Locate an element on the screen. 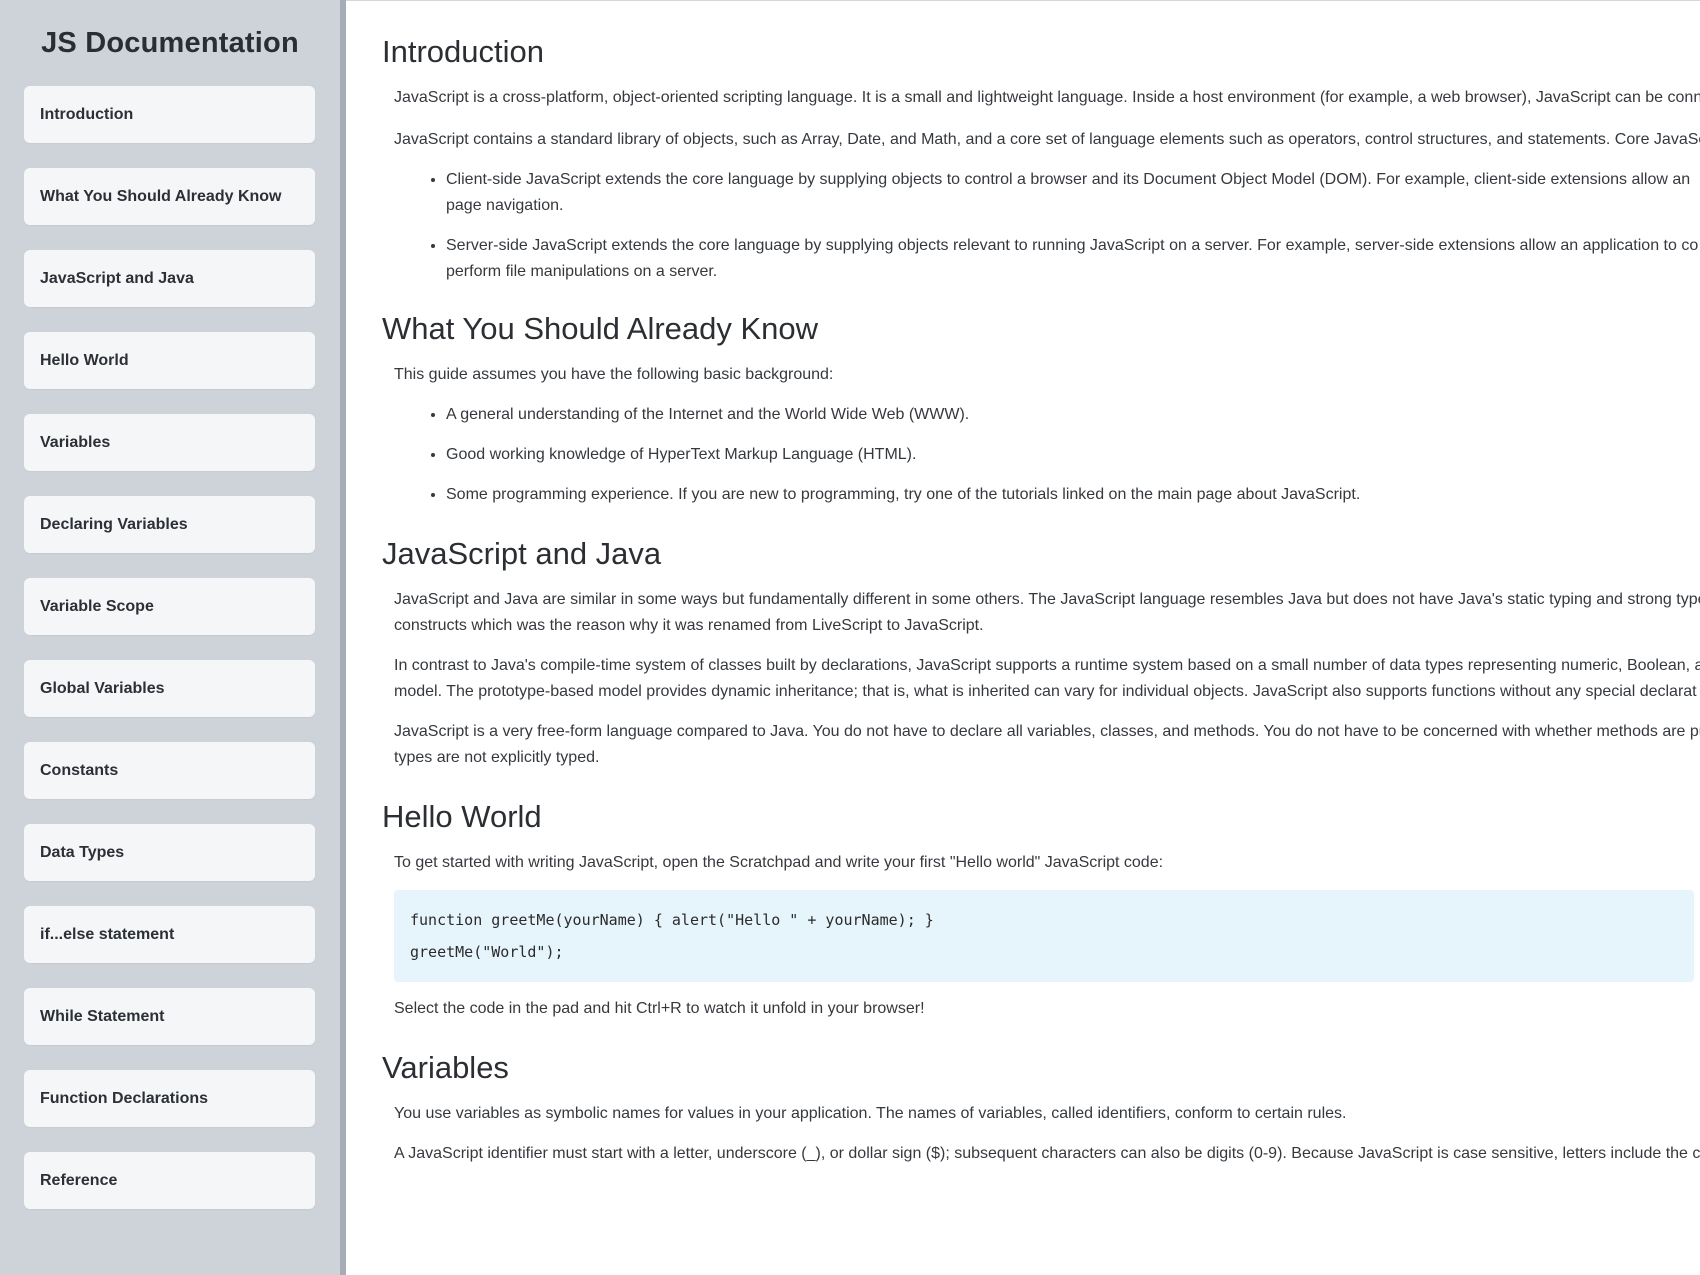 The image size is (1700, 1275). nav-link-hello-world: Hello World is located at coordinates (169, 360).